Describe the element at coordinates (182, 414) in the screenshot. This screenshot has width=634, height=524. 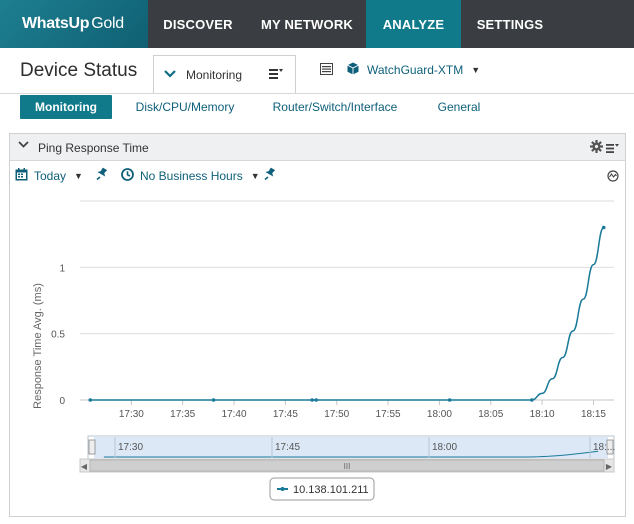
I see `x-tick-label: 17:35` at that location.